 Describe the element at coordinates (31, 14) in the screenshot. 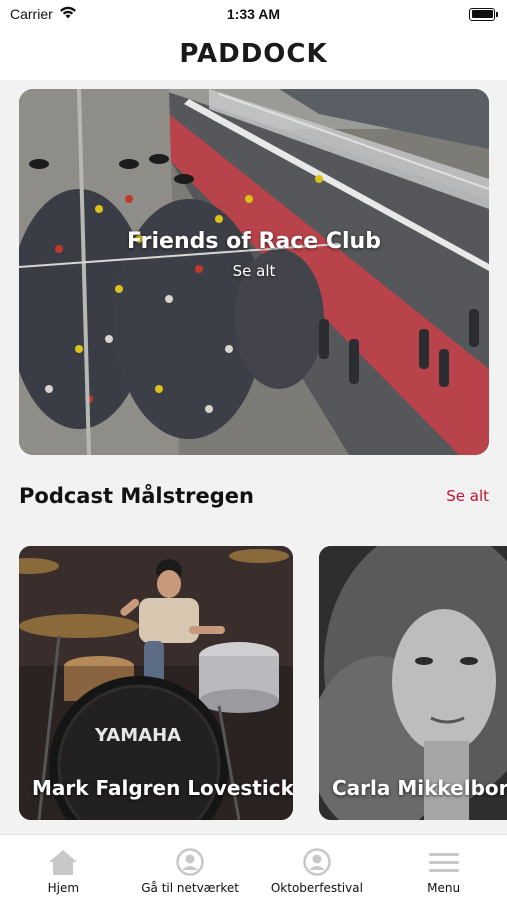

I see `carrier-label: Carrier` at that location.